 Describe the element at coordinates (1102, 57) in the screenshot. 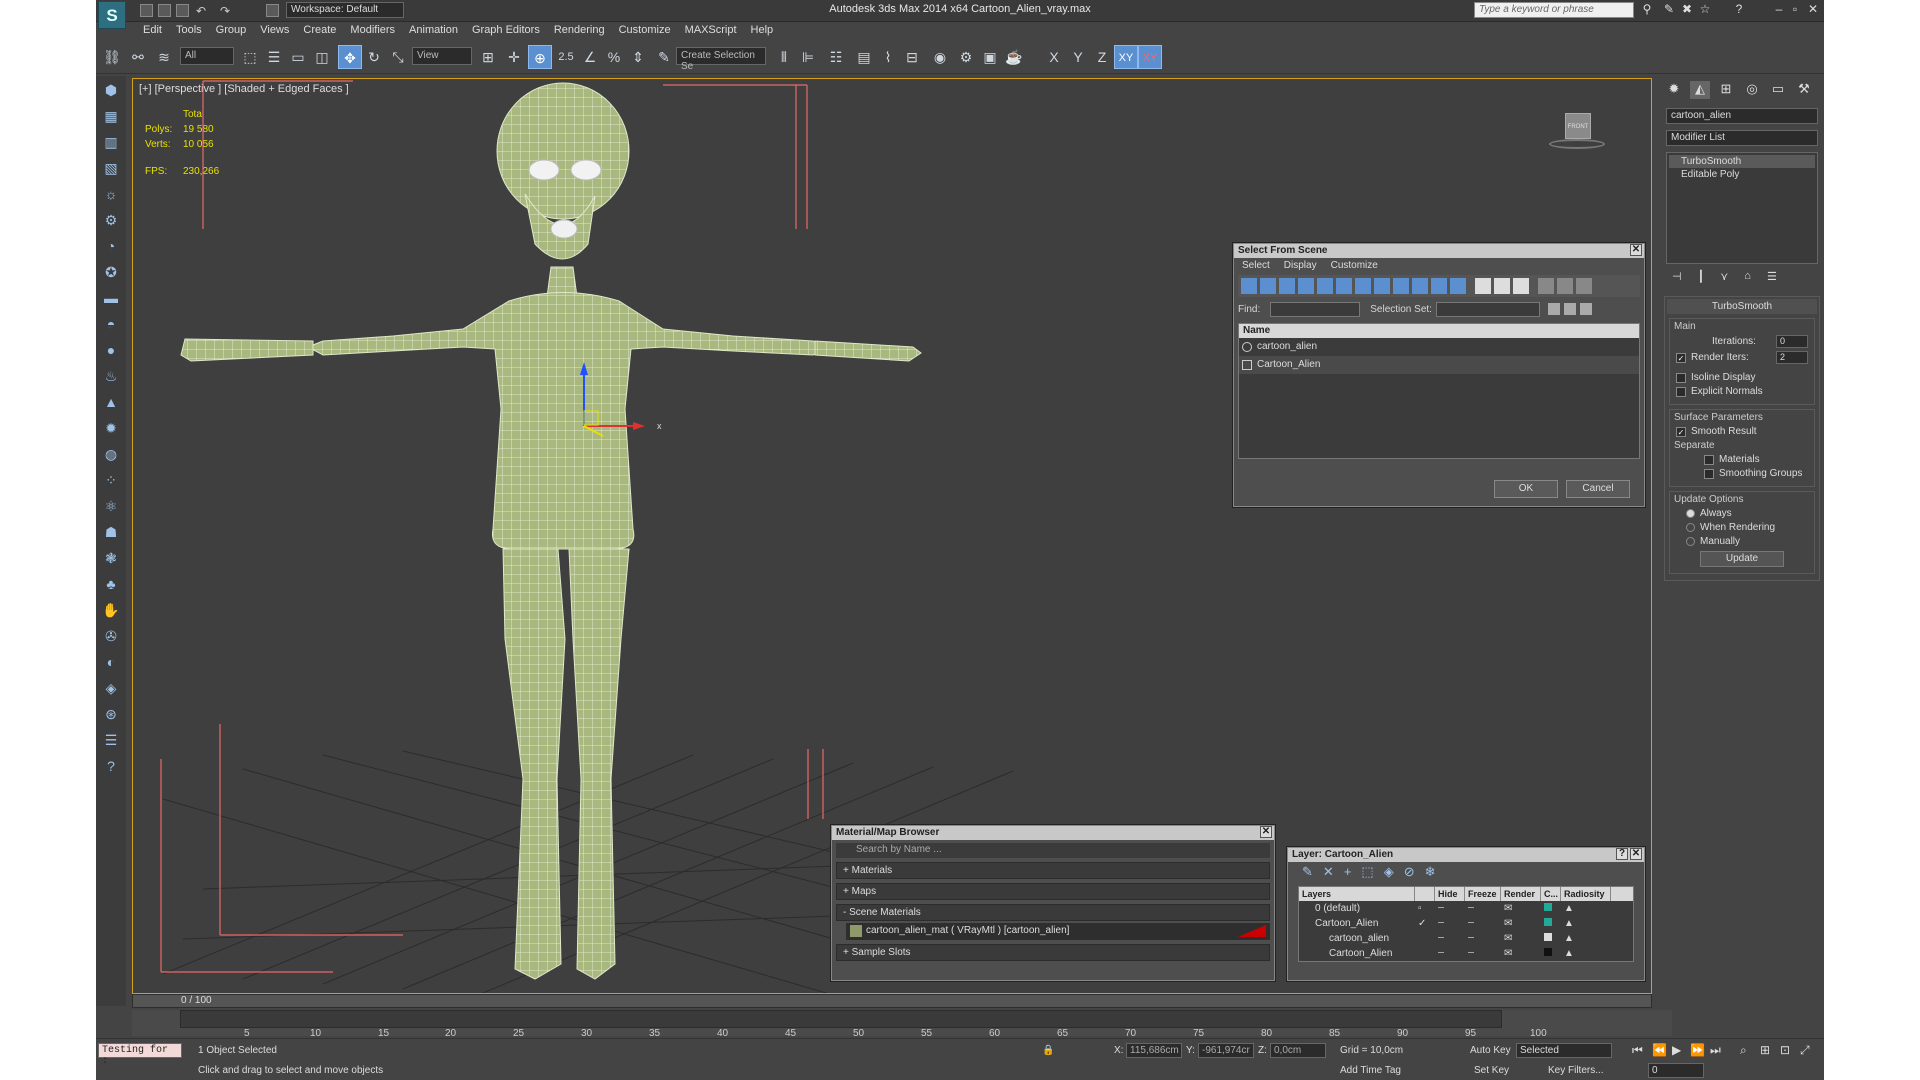

I see `axis-z-button: Z` at that location.